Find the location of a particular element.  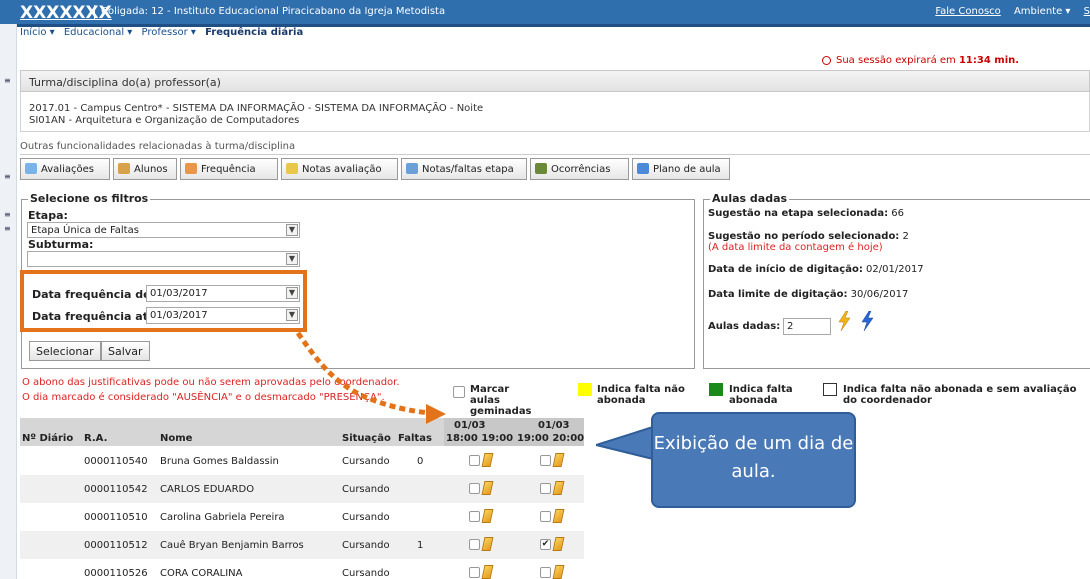

ocorrencias-button: Ocorrências is located at coordinates (579, 169).